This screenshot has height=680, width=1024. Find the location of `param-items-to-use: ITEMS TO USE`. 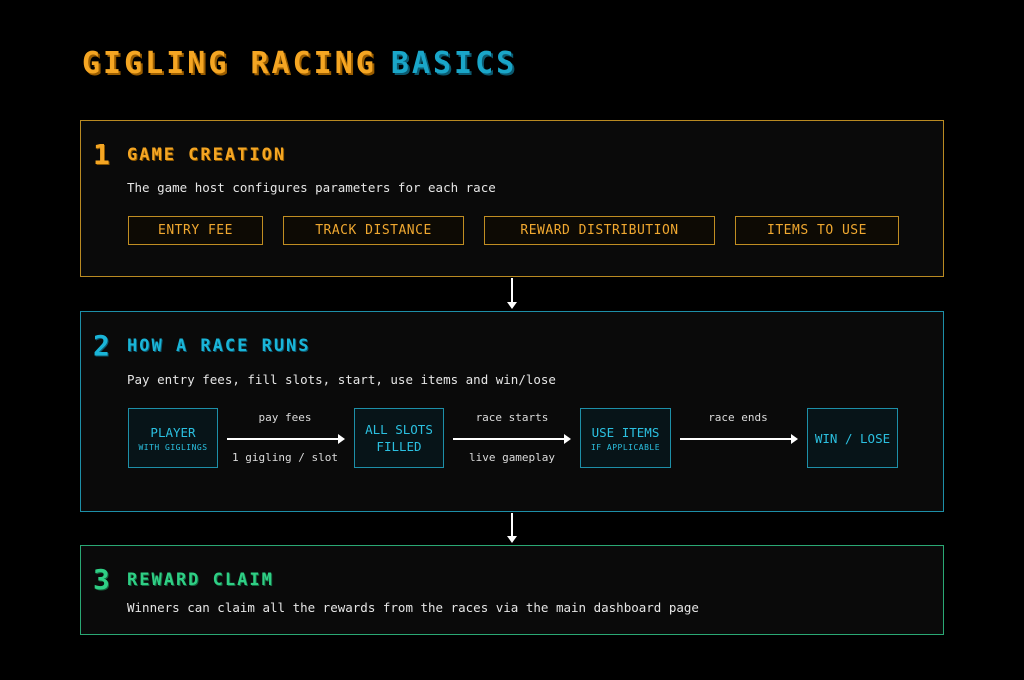

param-items-to-use: ITEMS TO USE is located at coordinates (817, 230).